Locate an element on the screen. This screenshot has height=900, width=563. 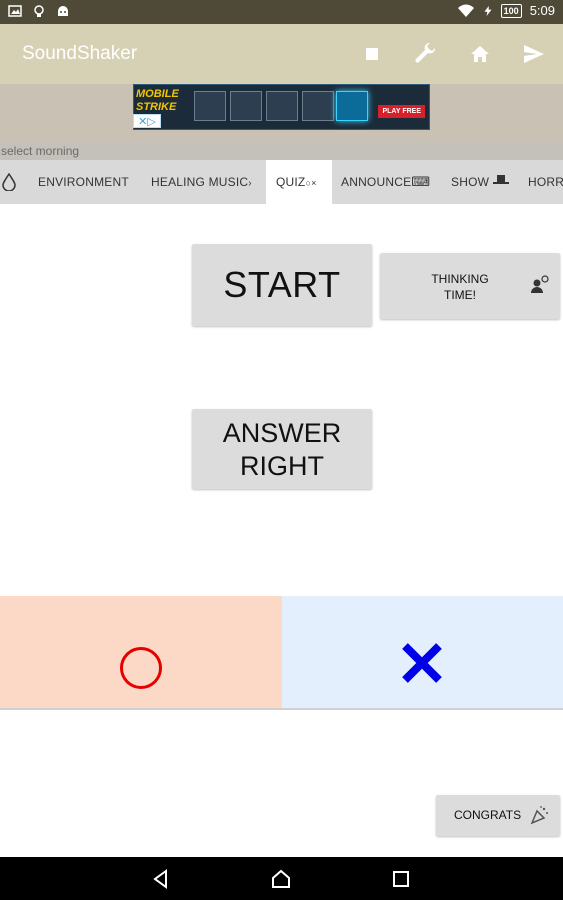
stop-icon is located at coordinates (372, 54).